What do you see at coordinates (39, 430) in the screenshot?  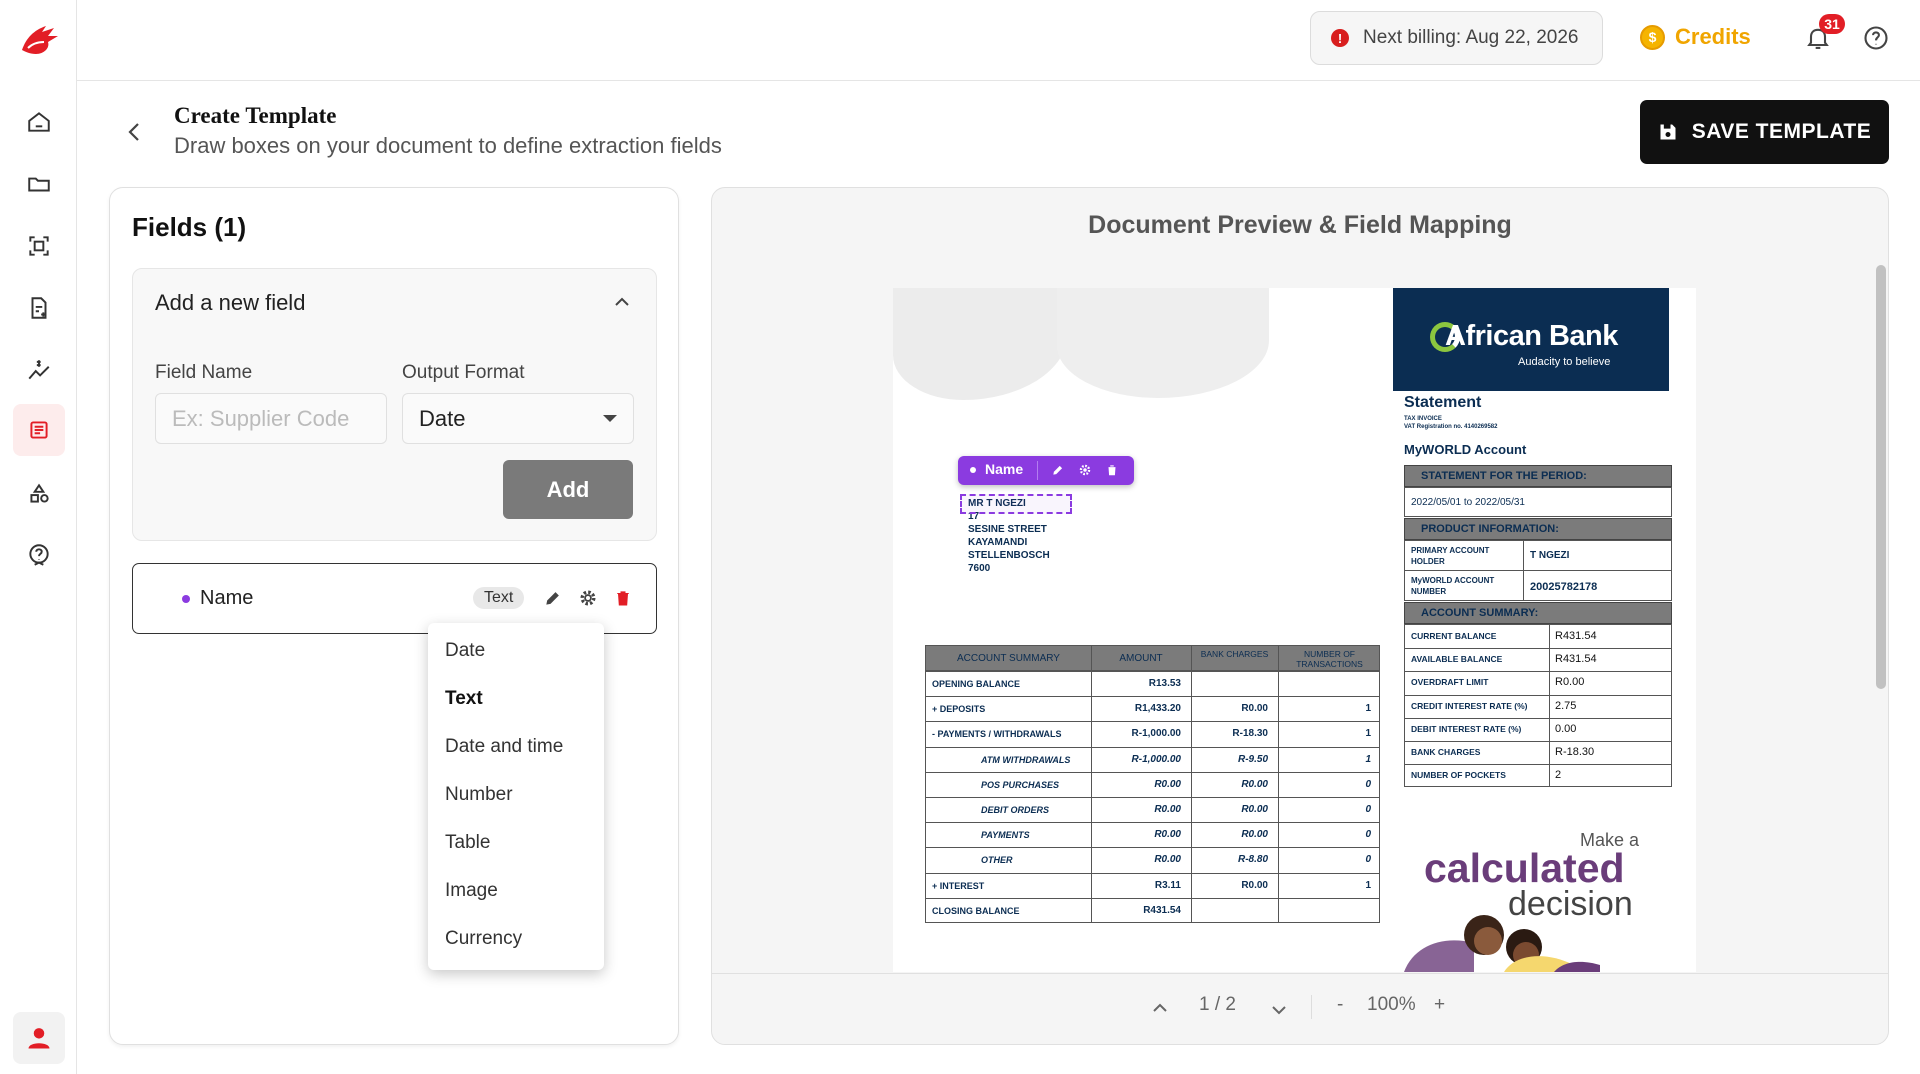 I see `sidebar-item-templates` at bounding box center [39, 430].